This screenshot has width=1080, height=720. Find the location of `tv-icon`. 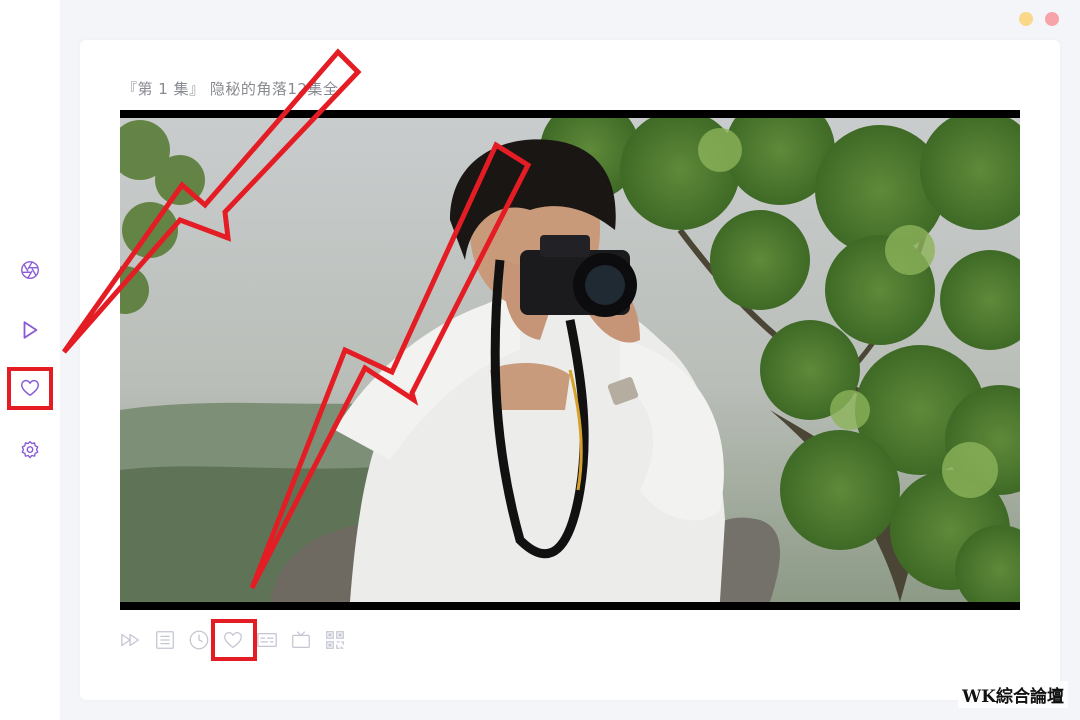

tv-icon is located at coordinates (301, 639).